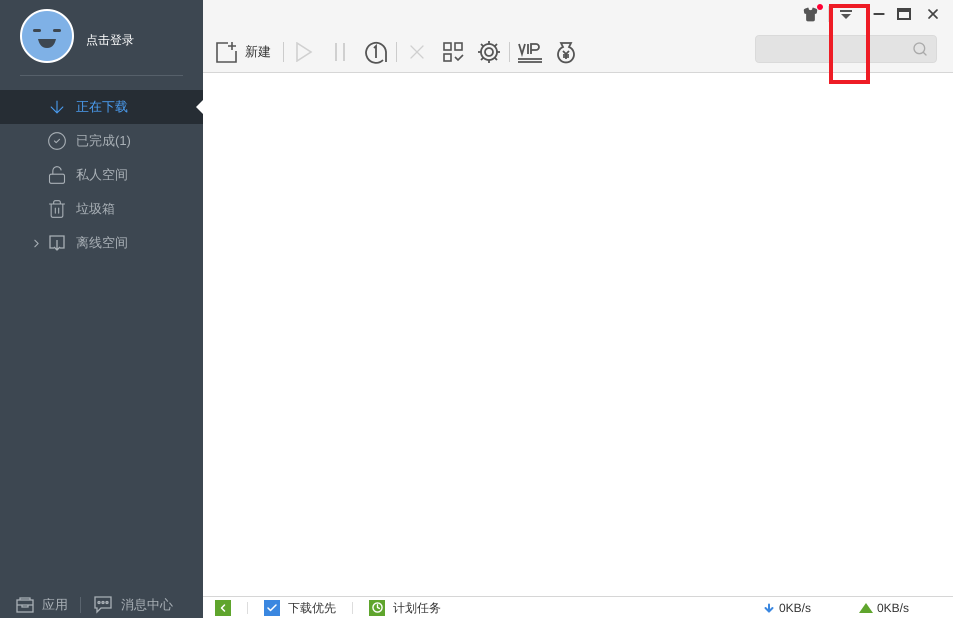 The image size is (953, 618). What do you see at coordinates (530, 52) in the screenshot?
I see `vip-badge-icon` at bounding box center [530, 52].